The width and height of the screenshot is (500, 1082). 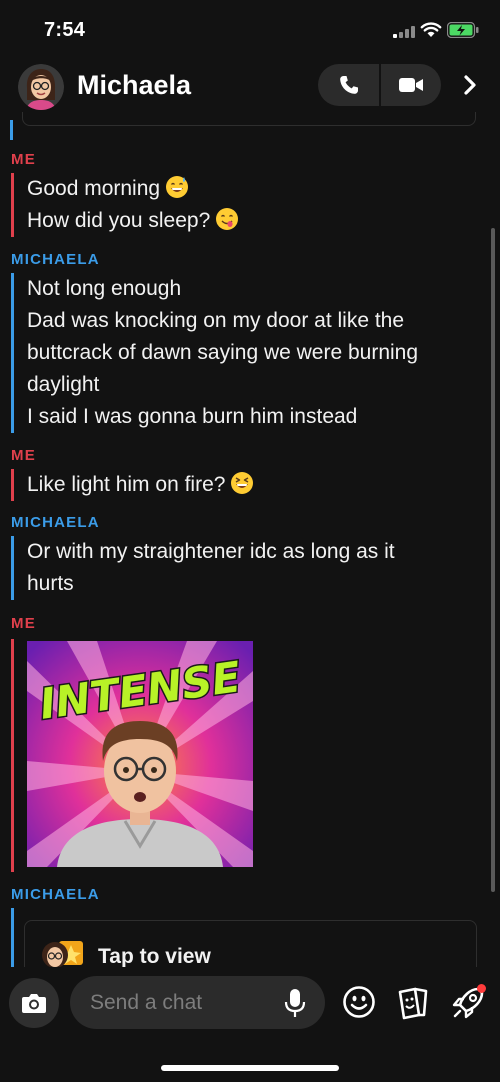 I want to click on wifi-icon, so click(x=431, y=29).